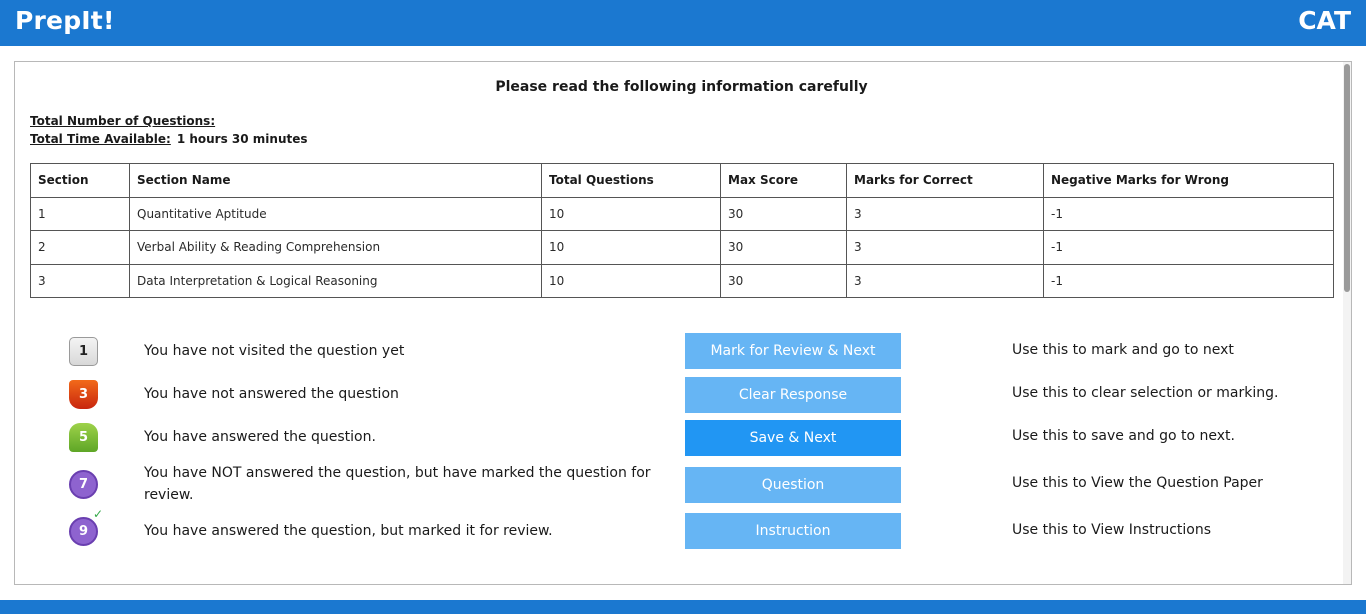 The height and width of the screenshot is (614, 1366). Describe the element at coordinates (1123, 350) in the screenshot. I see `mark-review-hint: Use this to mark and go to next` at that location.